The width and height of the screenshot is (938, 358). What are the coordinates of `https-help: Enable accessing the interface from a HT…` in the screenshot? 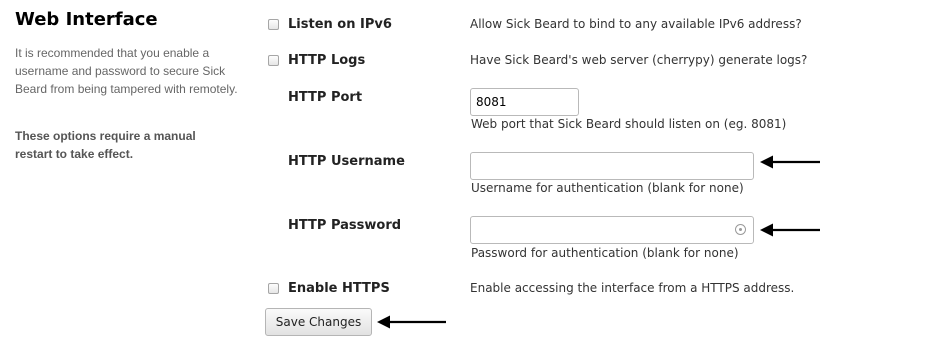 It's located at (632, 288).